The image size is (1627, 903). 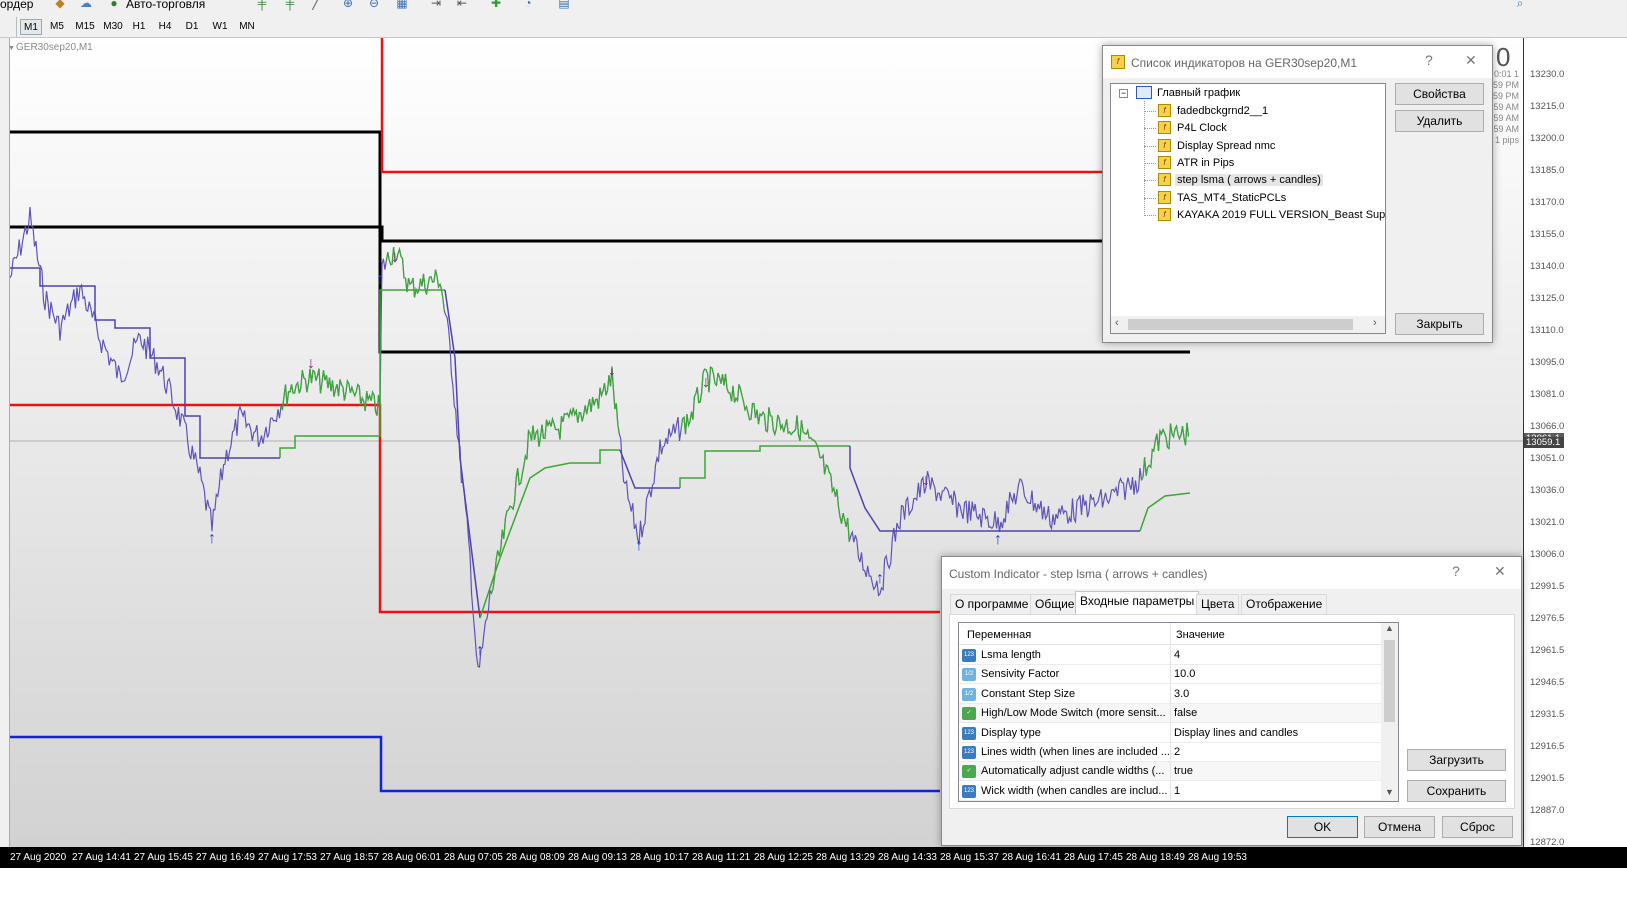 What do you see at coordinates (1137, 602) in the screenshot?
I see `tab-inputs: Входные параметры` at bounding box center [1137, 602].